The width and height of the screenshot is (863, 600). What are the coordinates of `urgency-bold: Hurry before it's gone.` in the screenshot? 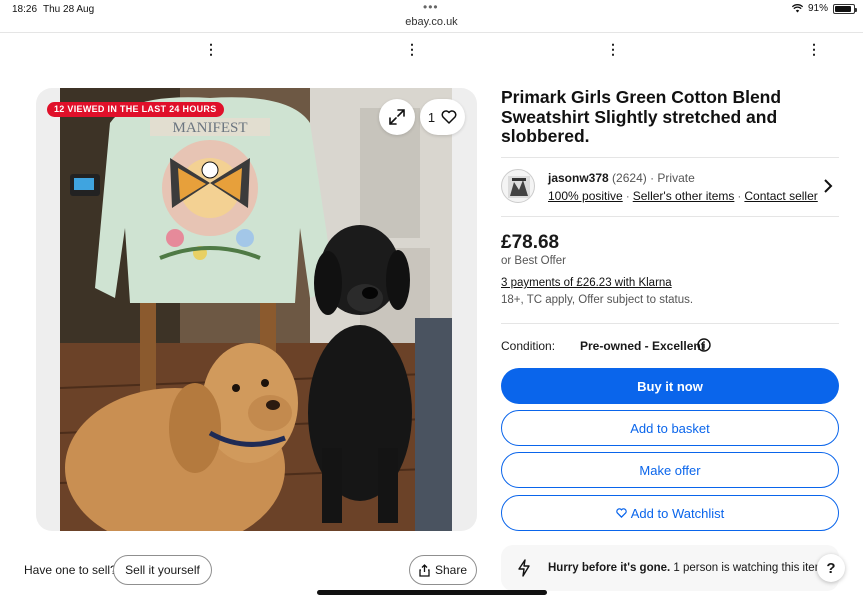 It's located at (609, 568).